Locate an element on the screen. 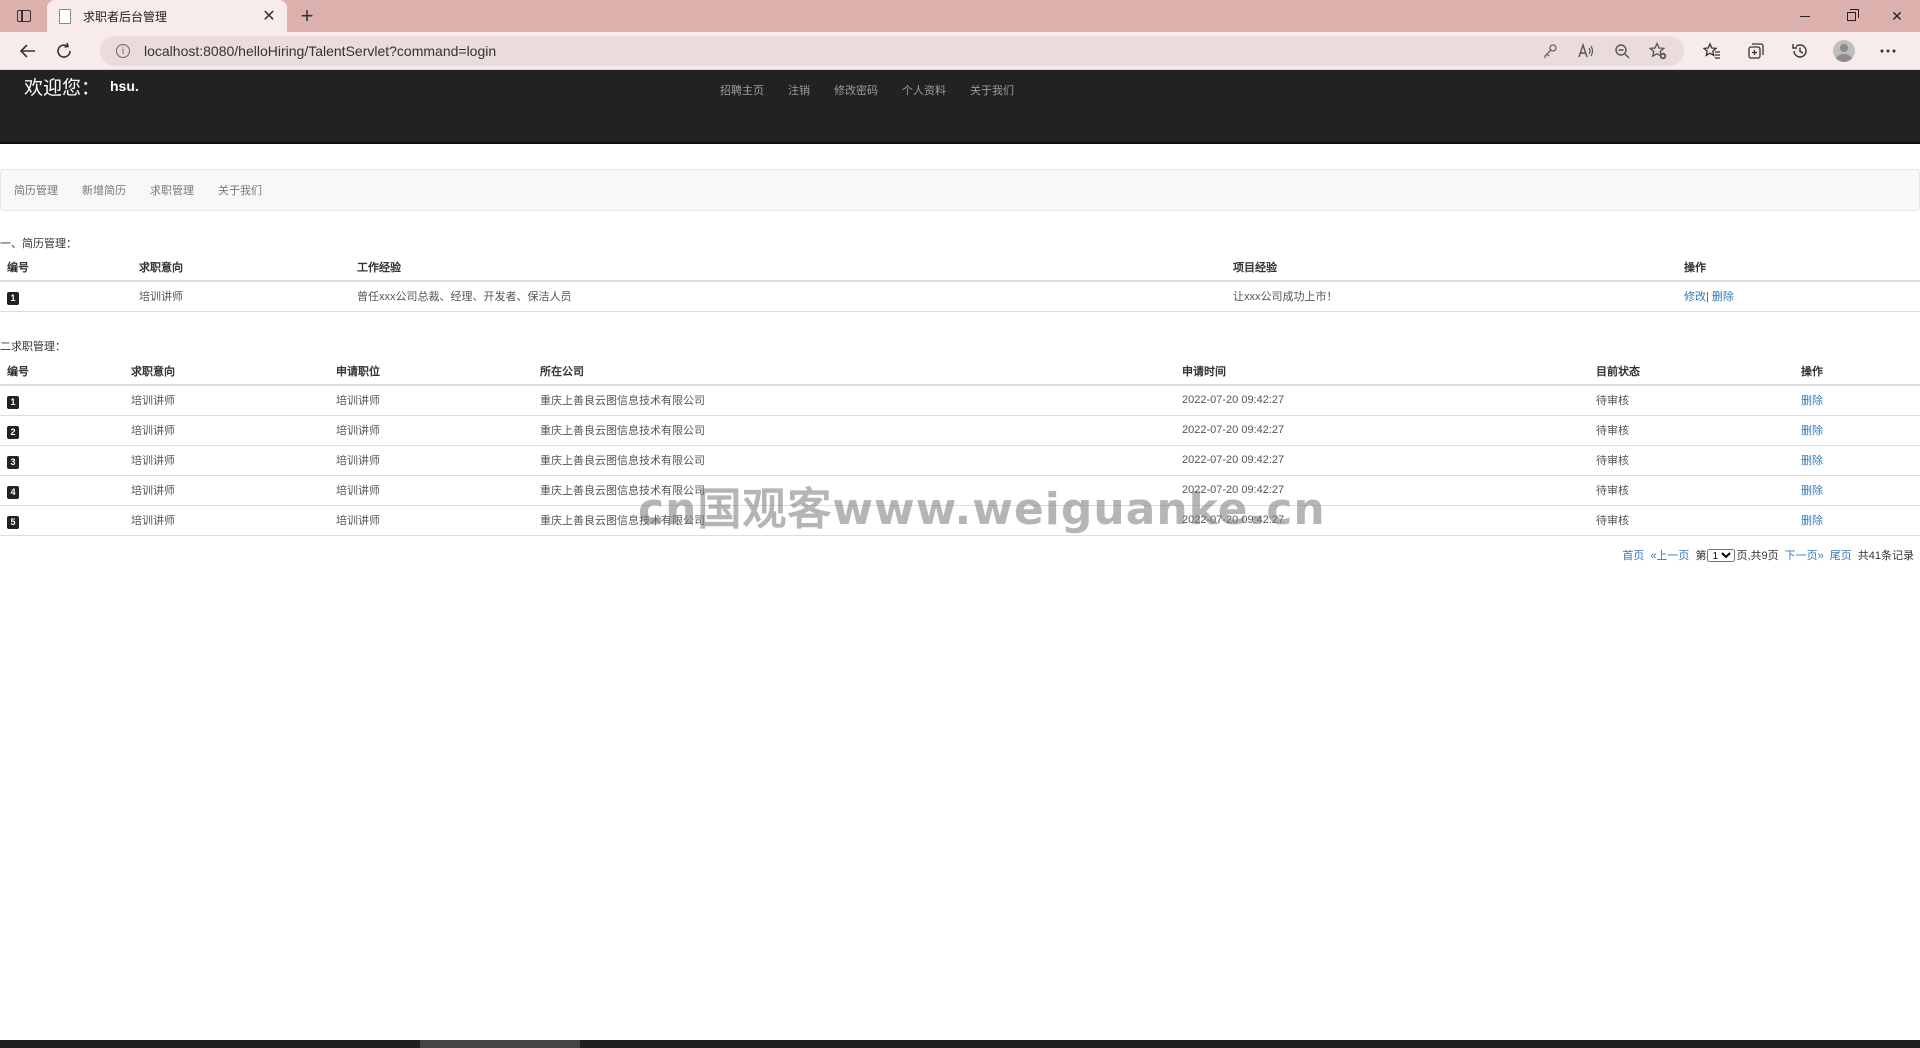  browser-tab-bar: 求职者后台管理 ✕ + ✕ is located at coordinates (960, 16).